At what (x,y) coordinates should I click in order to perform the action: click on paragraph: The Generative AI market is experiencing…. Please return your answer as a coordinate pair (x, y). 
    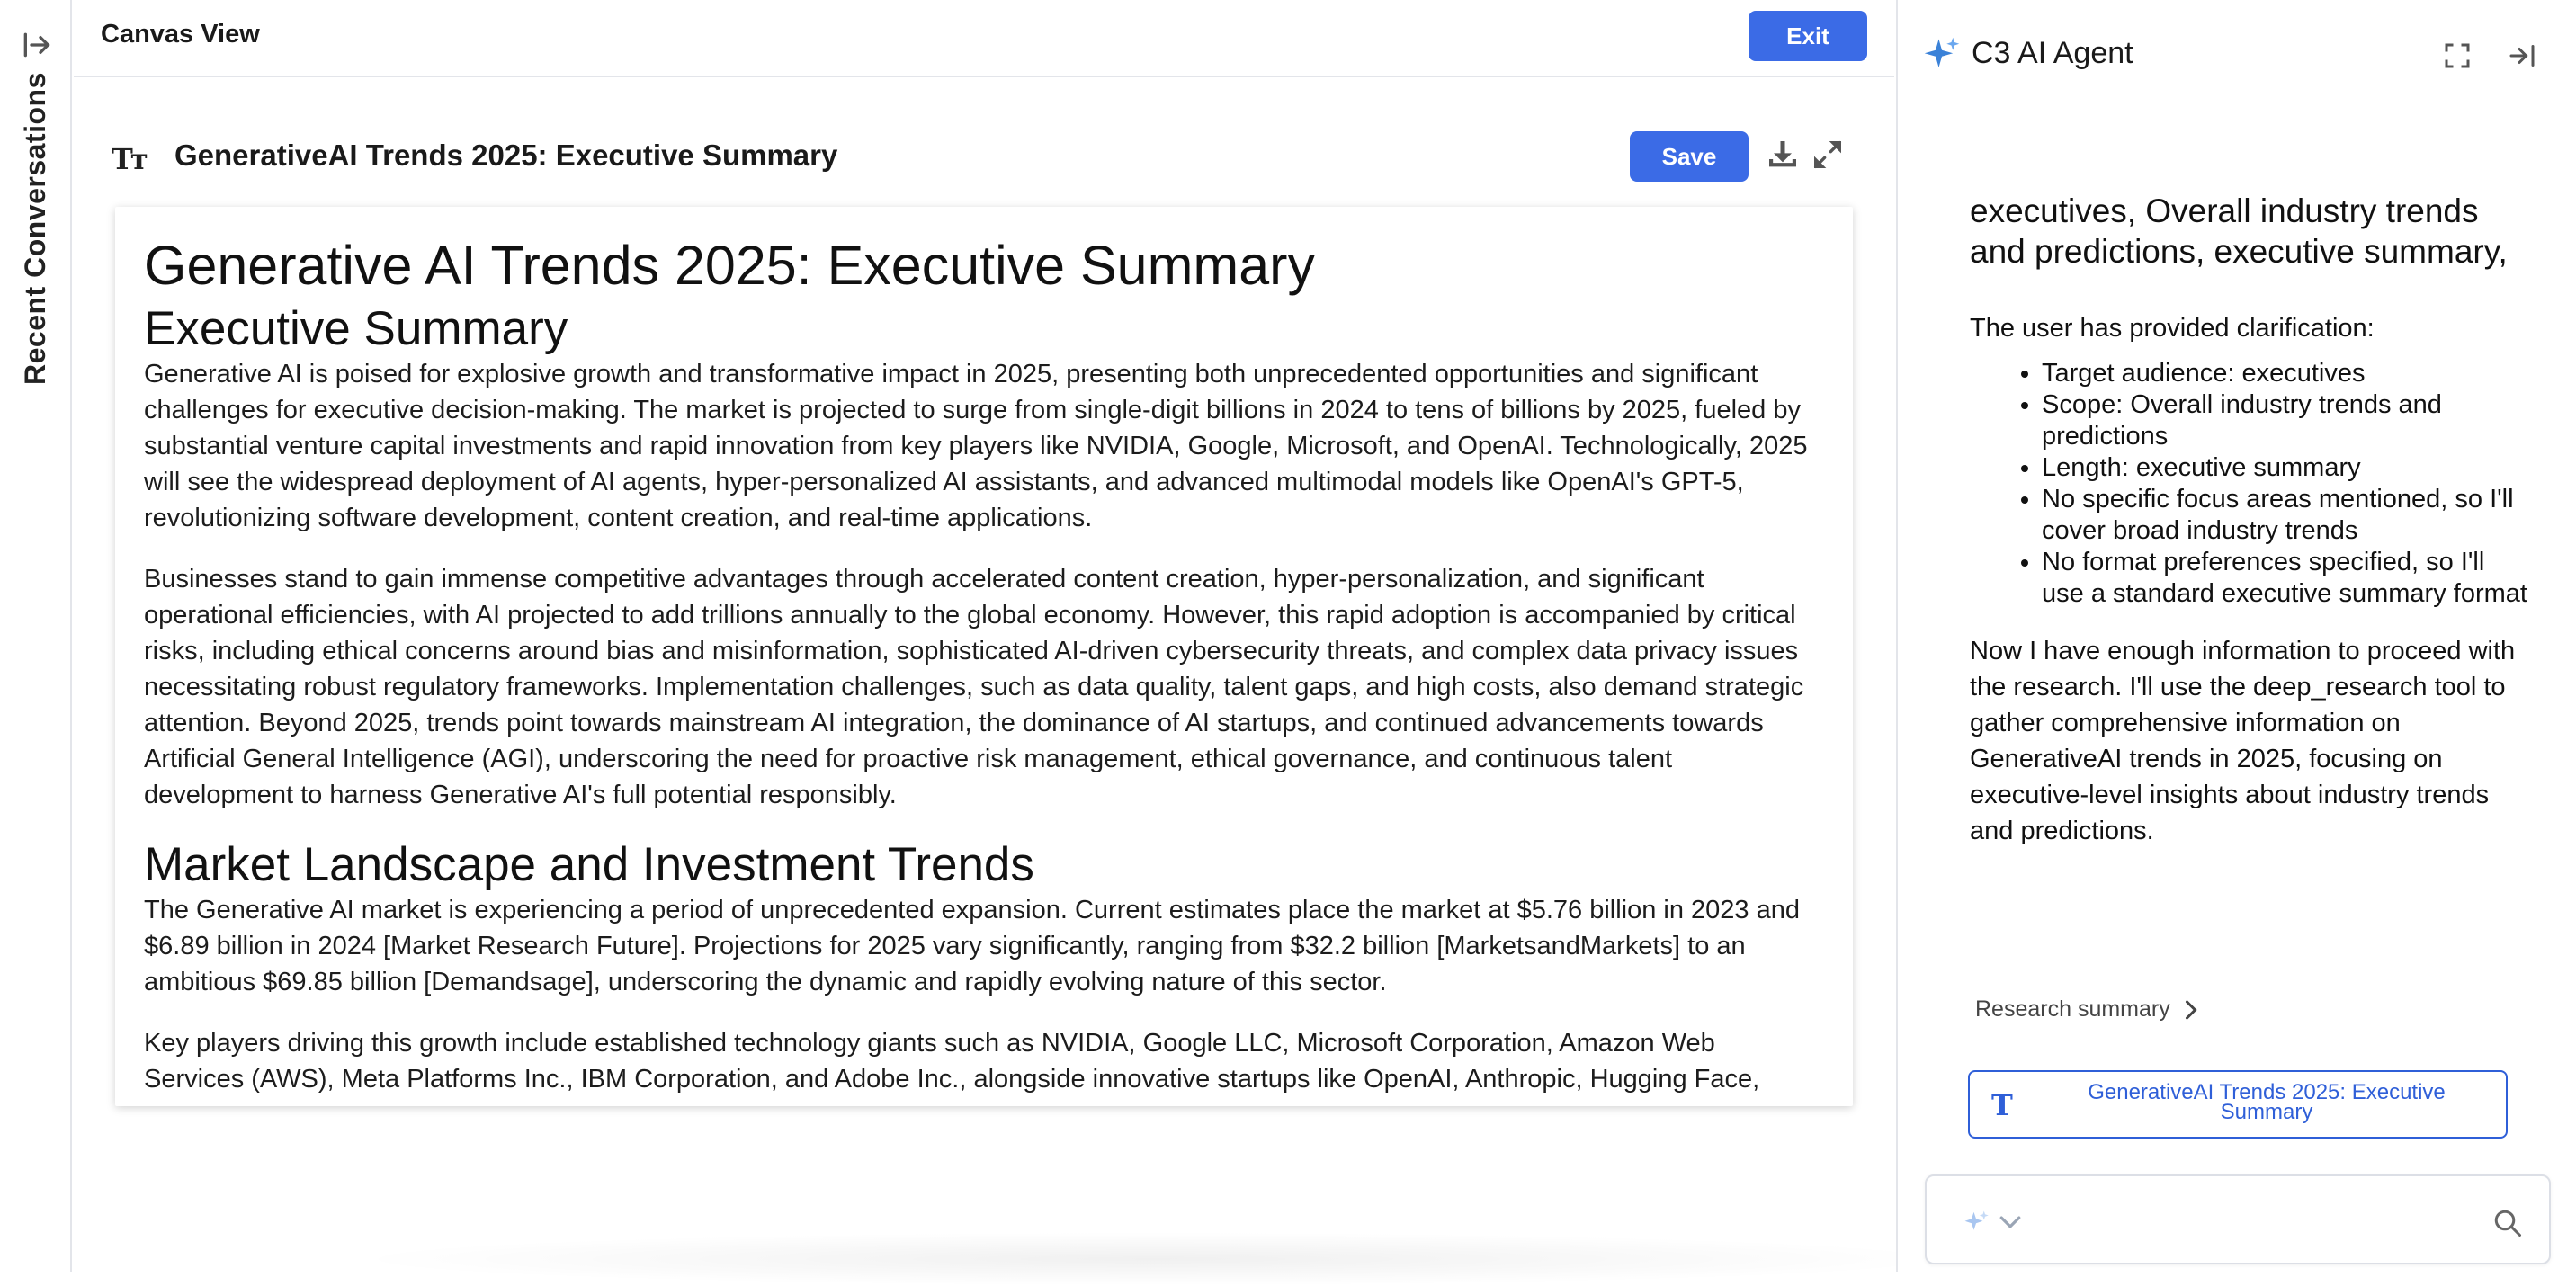
    Looking at the image, I should click on (972, 946).